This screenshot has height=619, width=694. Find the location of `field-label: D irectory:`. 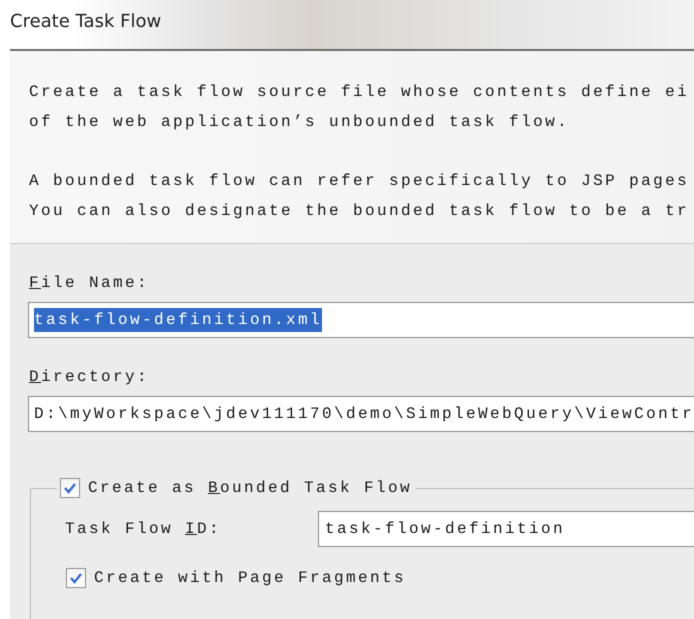

field-label: D irectory: is located at coordinates (89, 377).